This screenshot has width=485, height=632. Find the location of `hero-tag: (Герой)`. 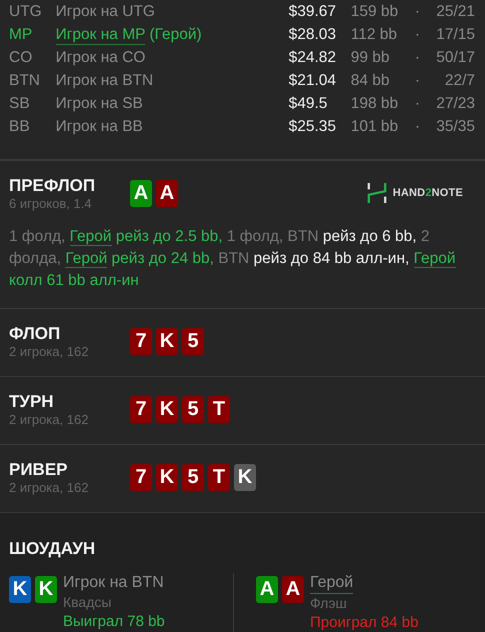

hero-tag: (Герой) is located at coordinates (175, 35).